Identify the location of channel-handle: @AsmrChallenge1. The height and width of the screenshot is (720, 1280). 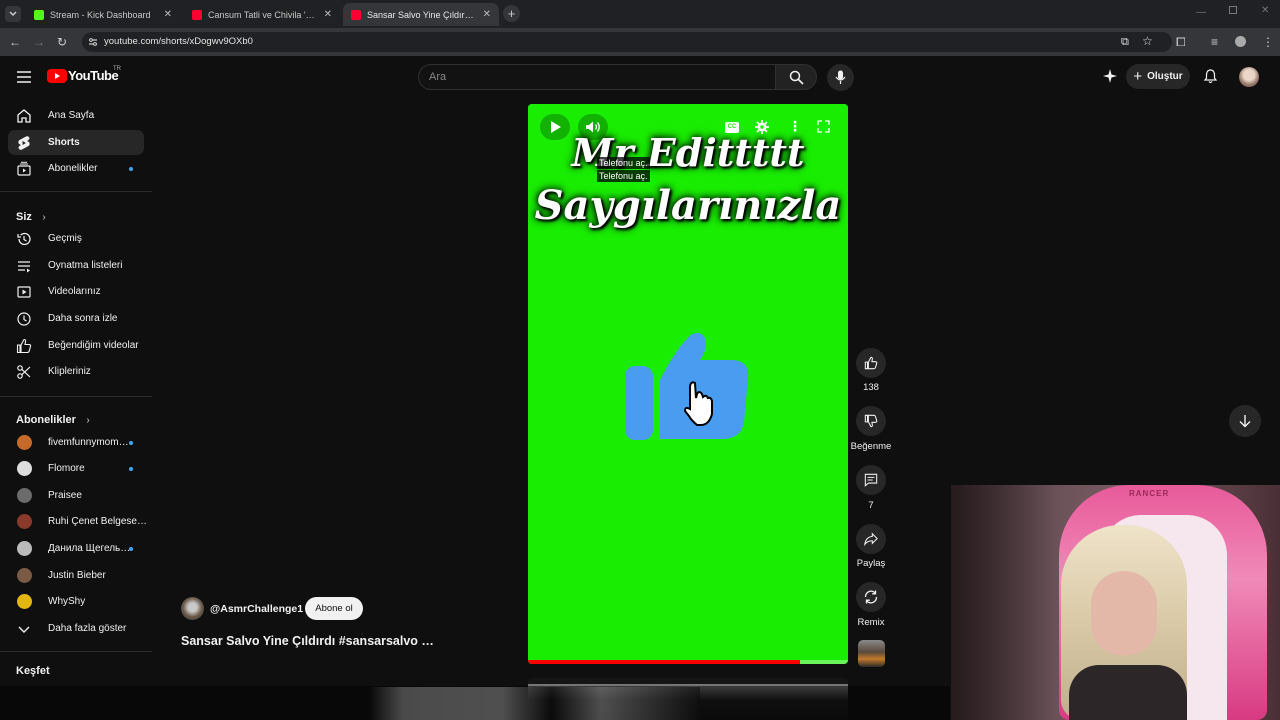
(256, 609).